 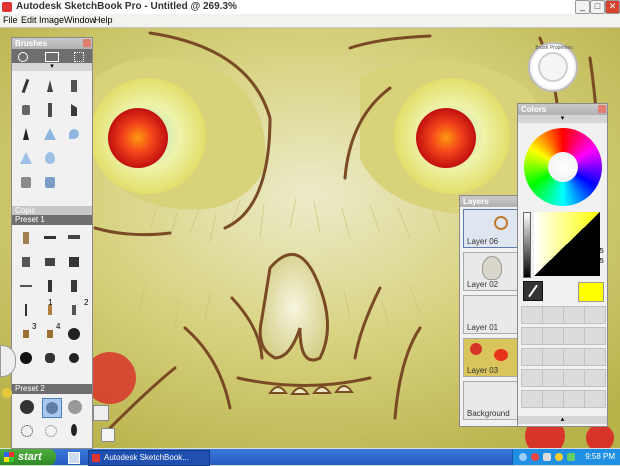 What do you see at coordinates (52, 67) in the screenshot?
I see `collapse-arrow-icon: ▾` at bounding box center [52, 67].